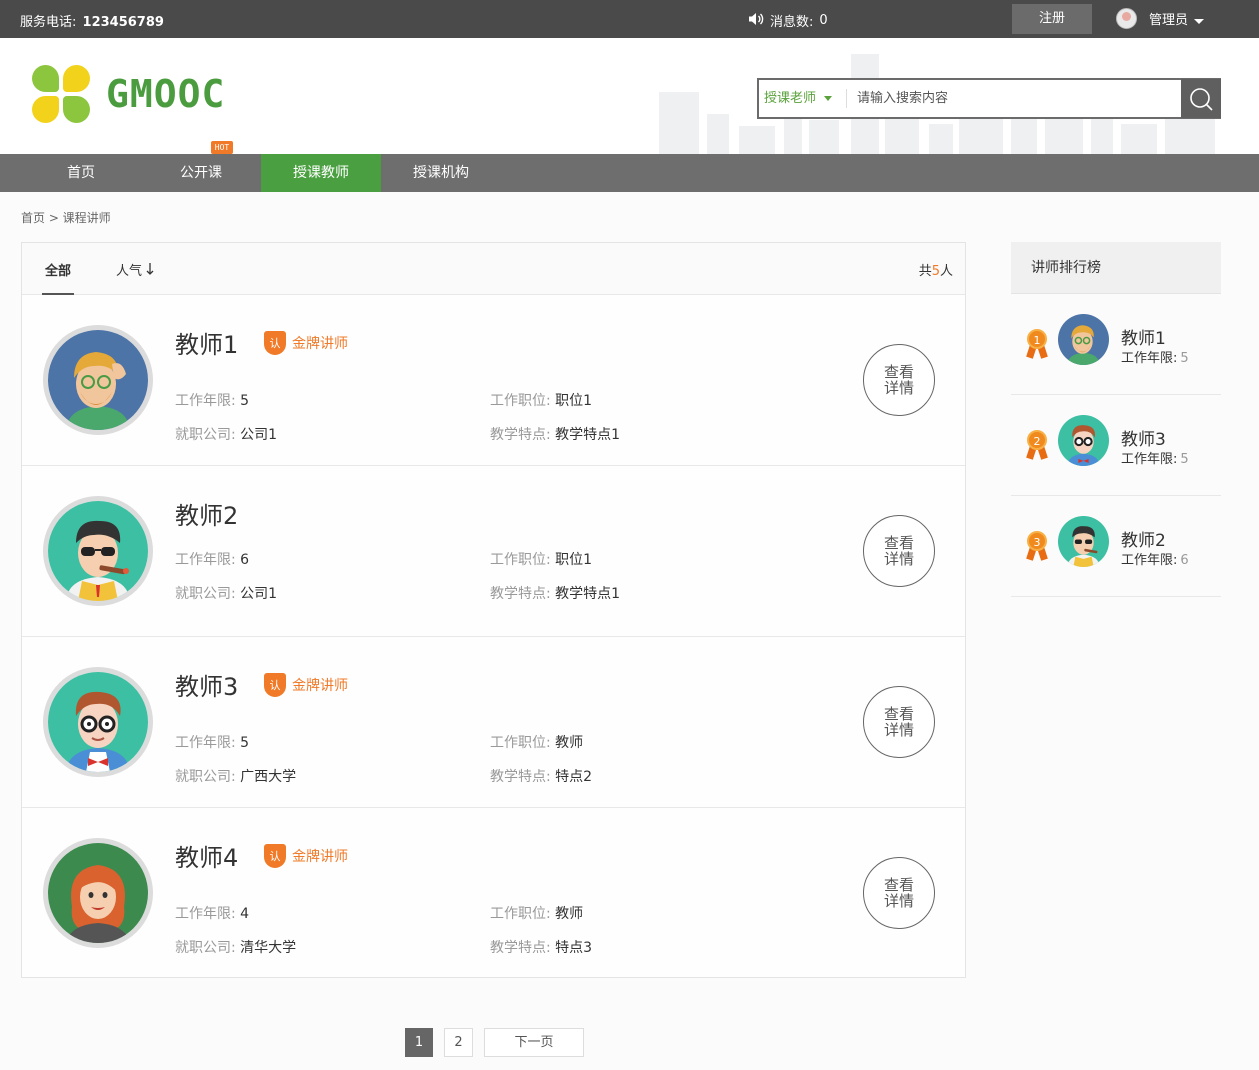  Describe the element at coordinates (166, 94) in the screenshot. I see `brand-name: GMOOC` at that location.